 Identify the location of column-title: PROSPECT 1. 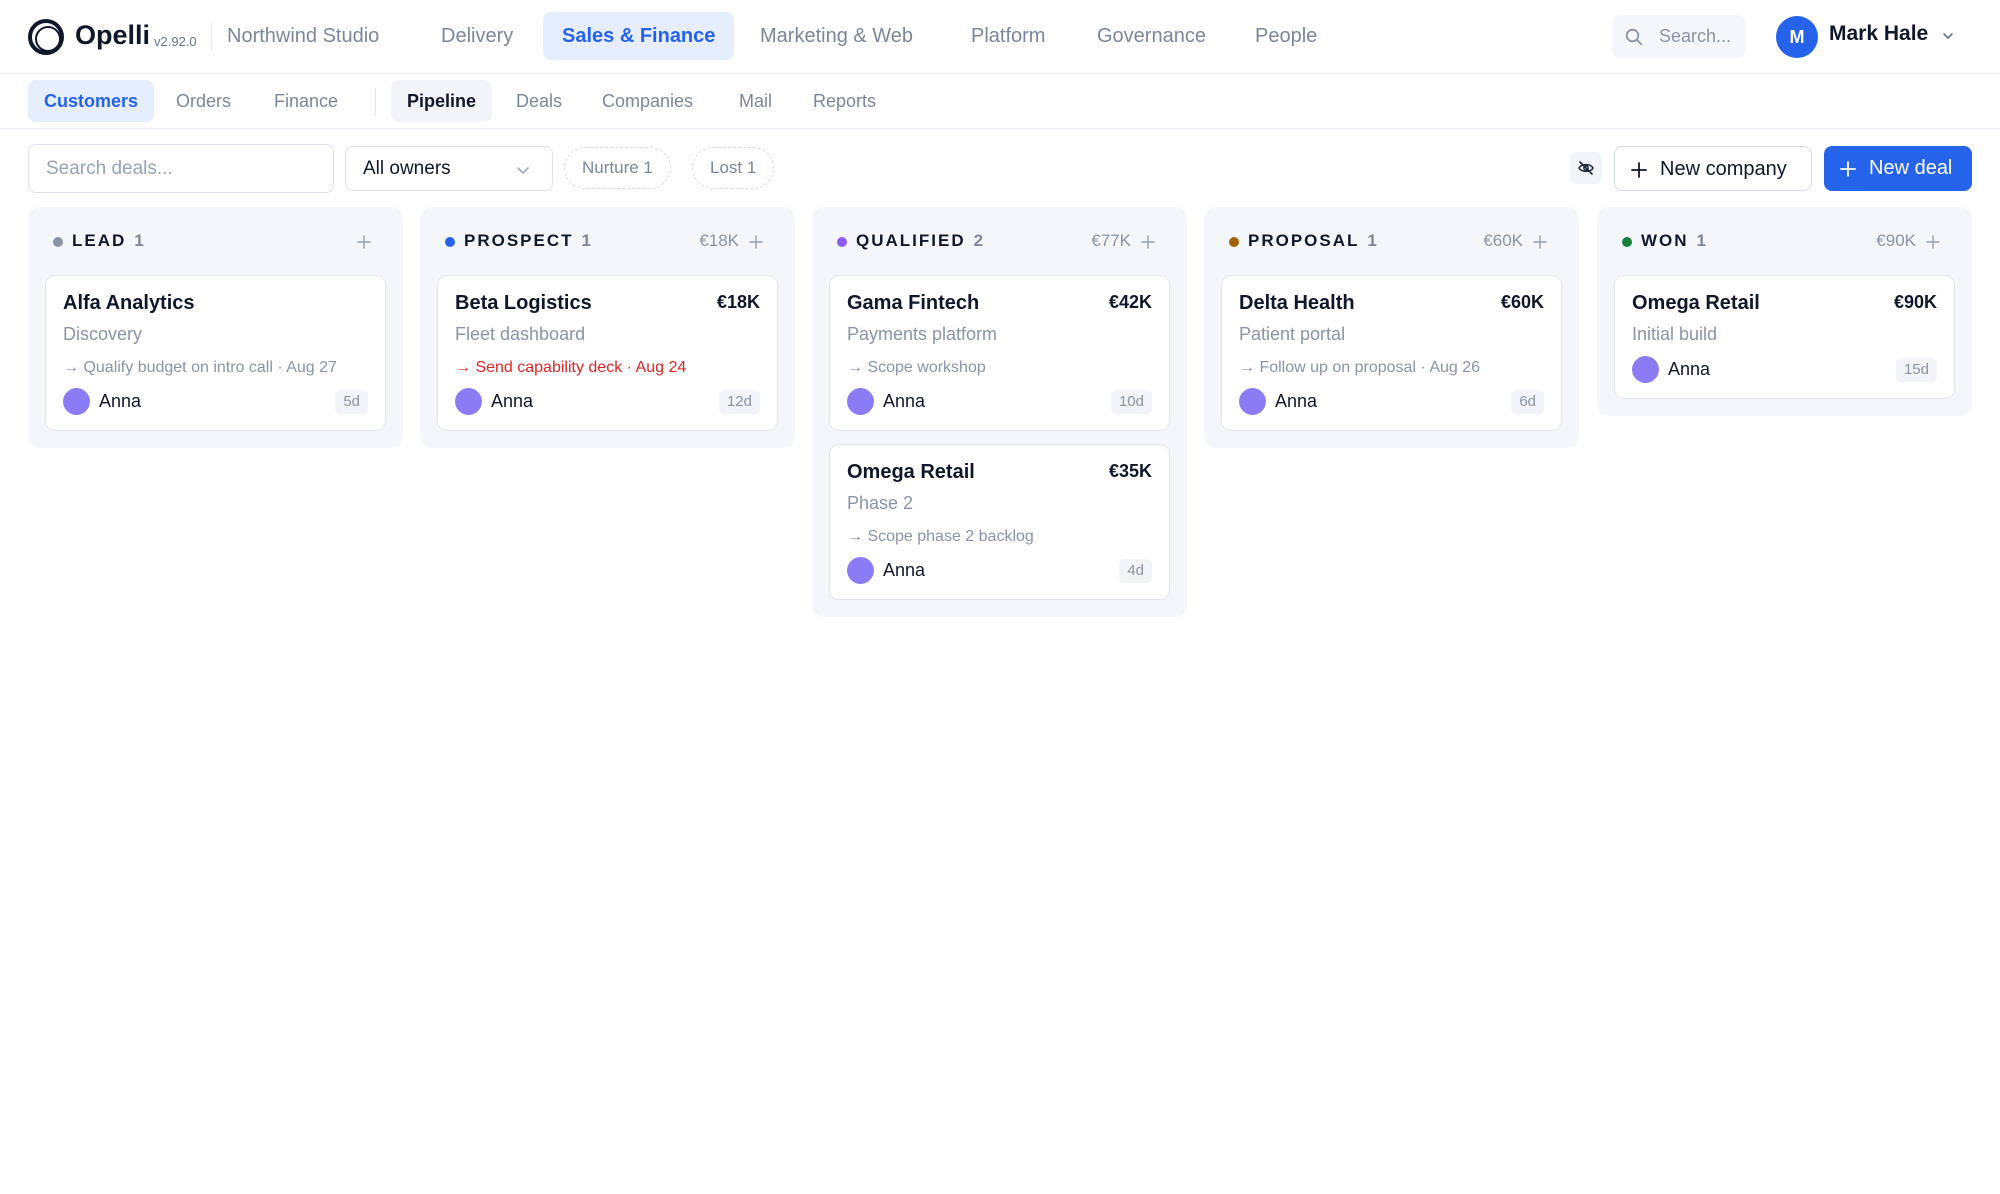
(527, 240).